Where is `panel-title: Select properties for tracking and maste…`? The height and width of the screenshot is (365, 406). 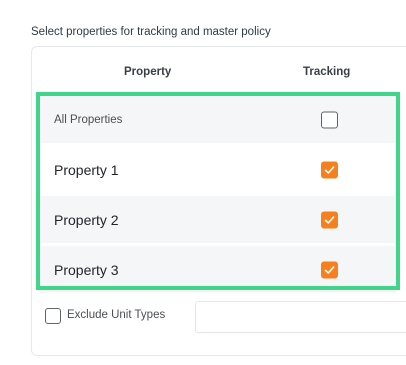 panel-title: Select properties for tracking and maste… is located at coordinates (151, 32).